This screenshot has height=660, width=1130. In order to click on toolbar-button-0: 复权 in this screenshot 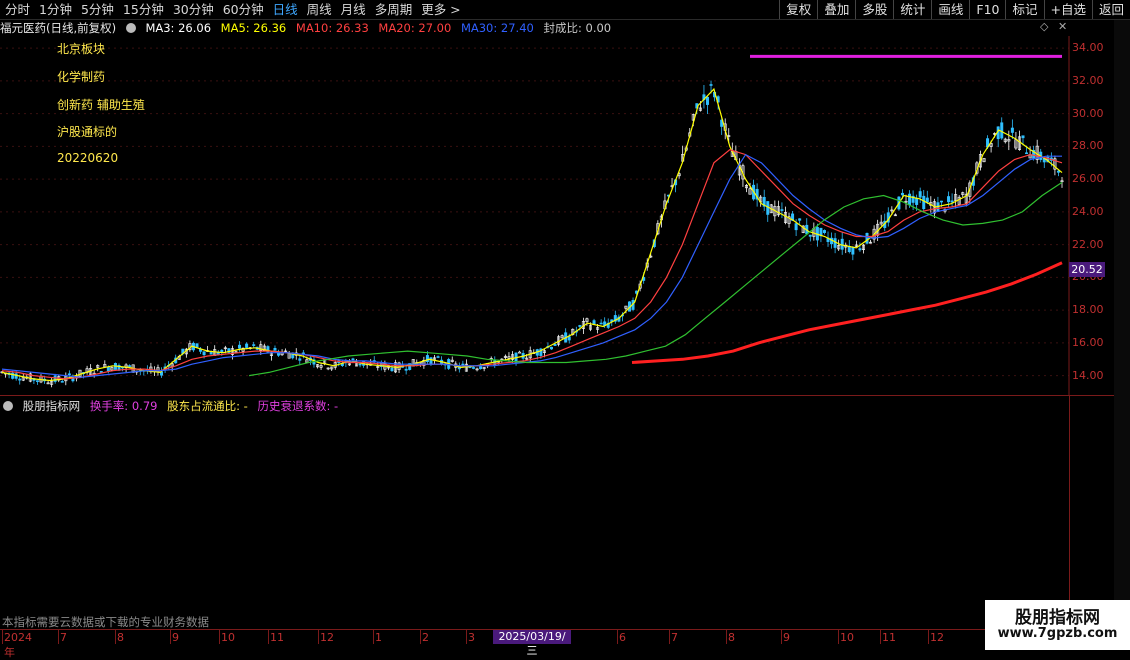, I will do `click(798, 9)`.